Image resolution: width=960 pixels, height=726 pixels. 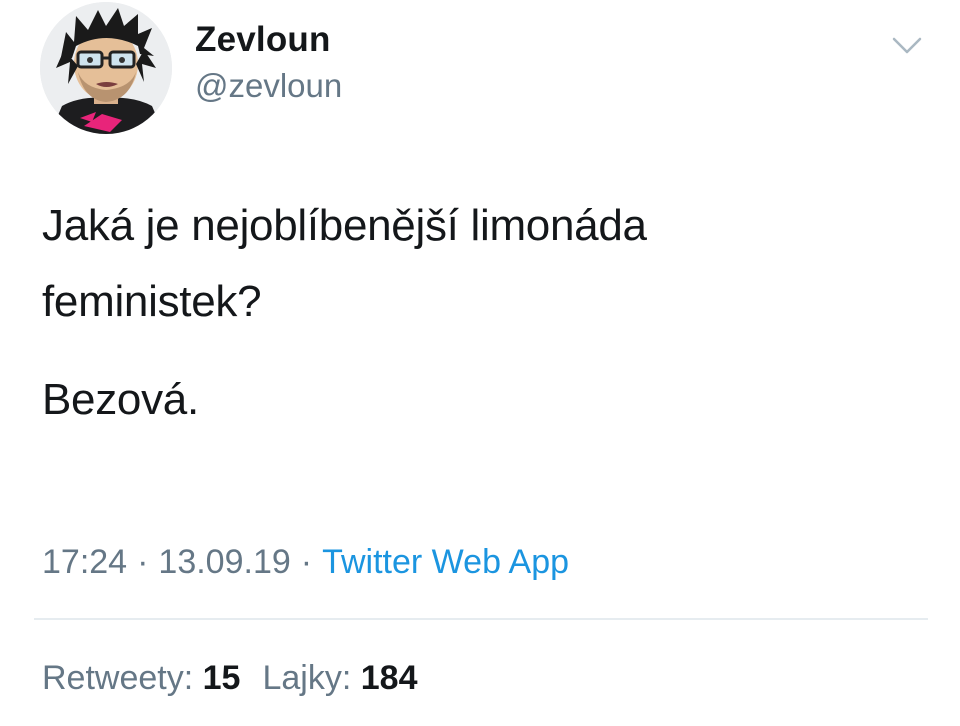 What do you see at coordinates (445, 562) in the screenshot?
I see `tweet-source-link: Twitter Web App` at bounding box center [445, 562].